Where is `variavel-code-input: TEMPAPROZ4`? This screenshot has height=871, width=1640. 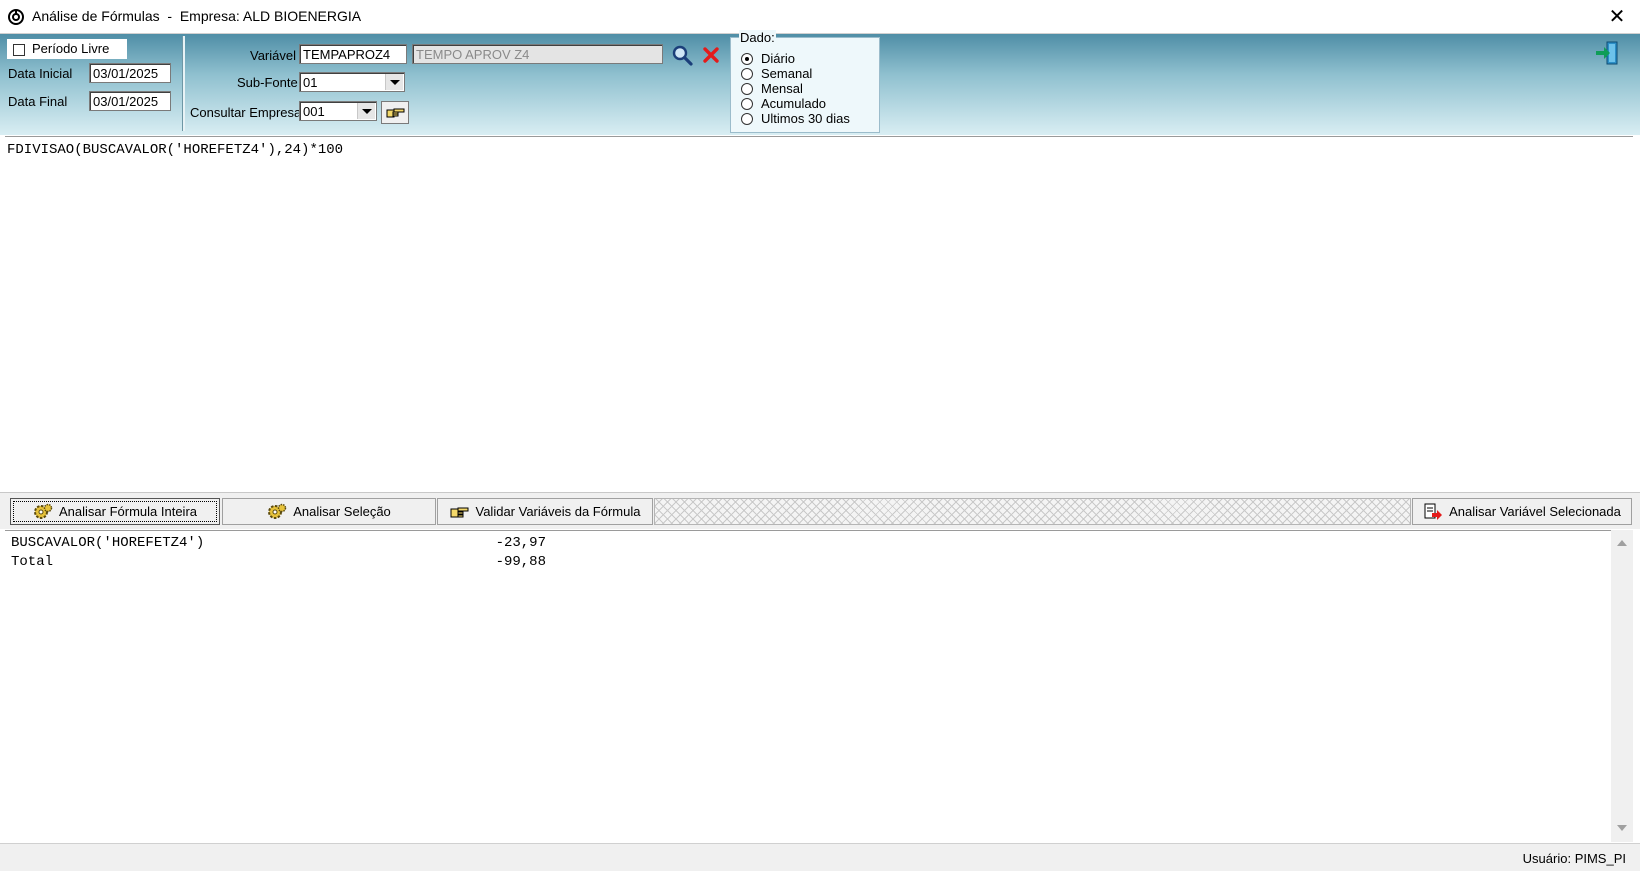 variavel-code-input: TEMPAPROZ4 is located at coordinates (353, 54).